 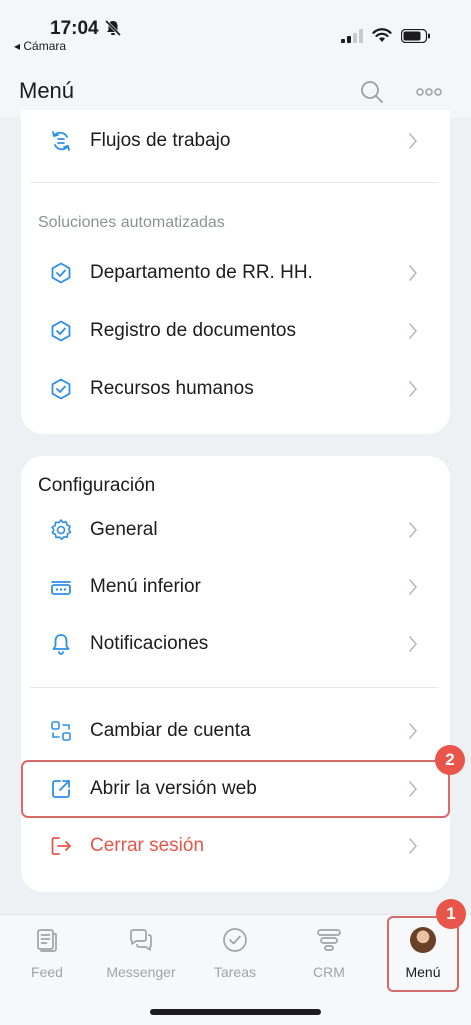 What do you see at coordinates (61, 141) in the screenshot?
I see `workflow-icon` at bounding box center [61, 141].